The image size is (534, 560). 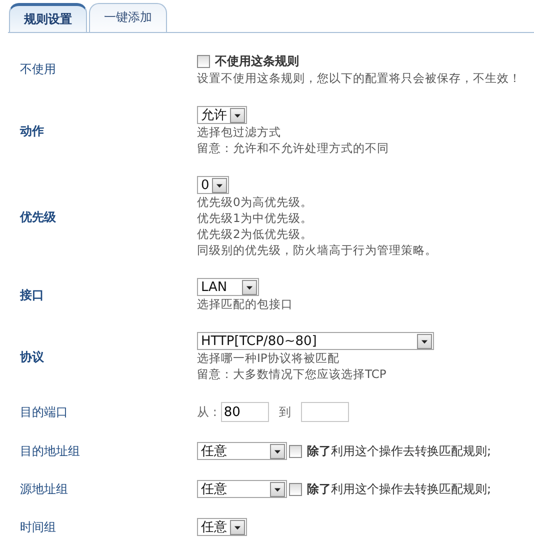 I want to click on help-text: 设置不使用这条规则，您以下的配置将只会被保存，不生效！, so click(x=359, y=78).